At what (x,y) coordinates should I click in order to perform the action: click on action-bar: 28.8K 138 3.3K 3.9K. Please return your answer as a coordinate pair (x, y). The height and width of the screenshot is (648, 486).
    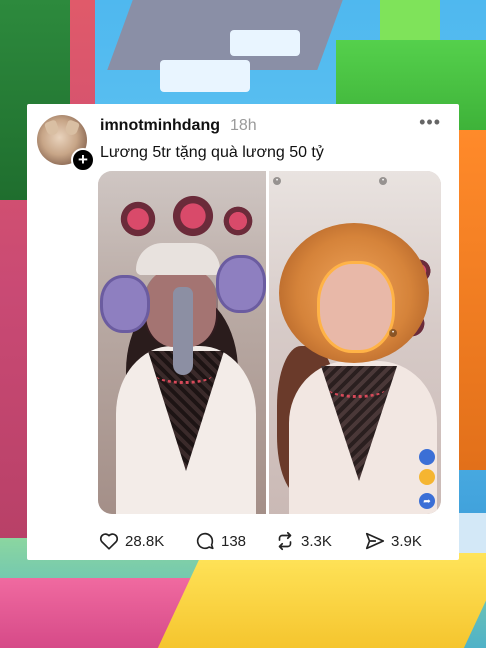
    Looking at the image, I should click on (263, 541).